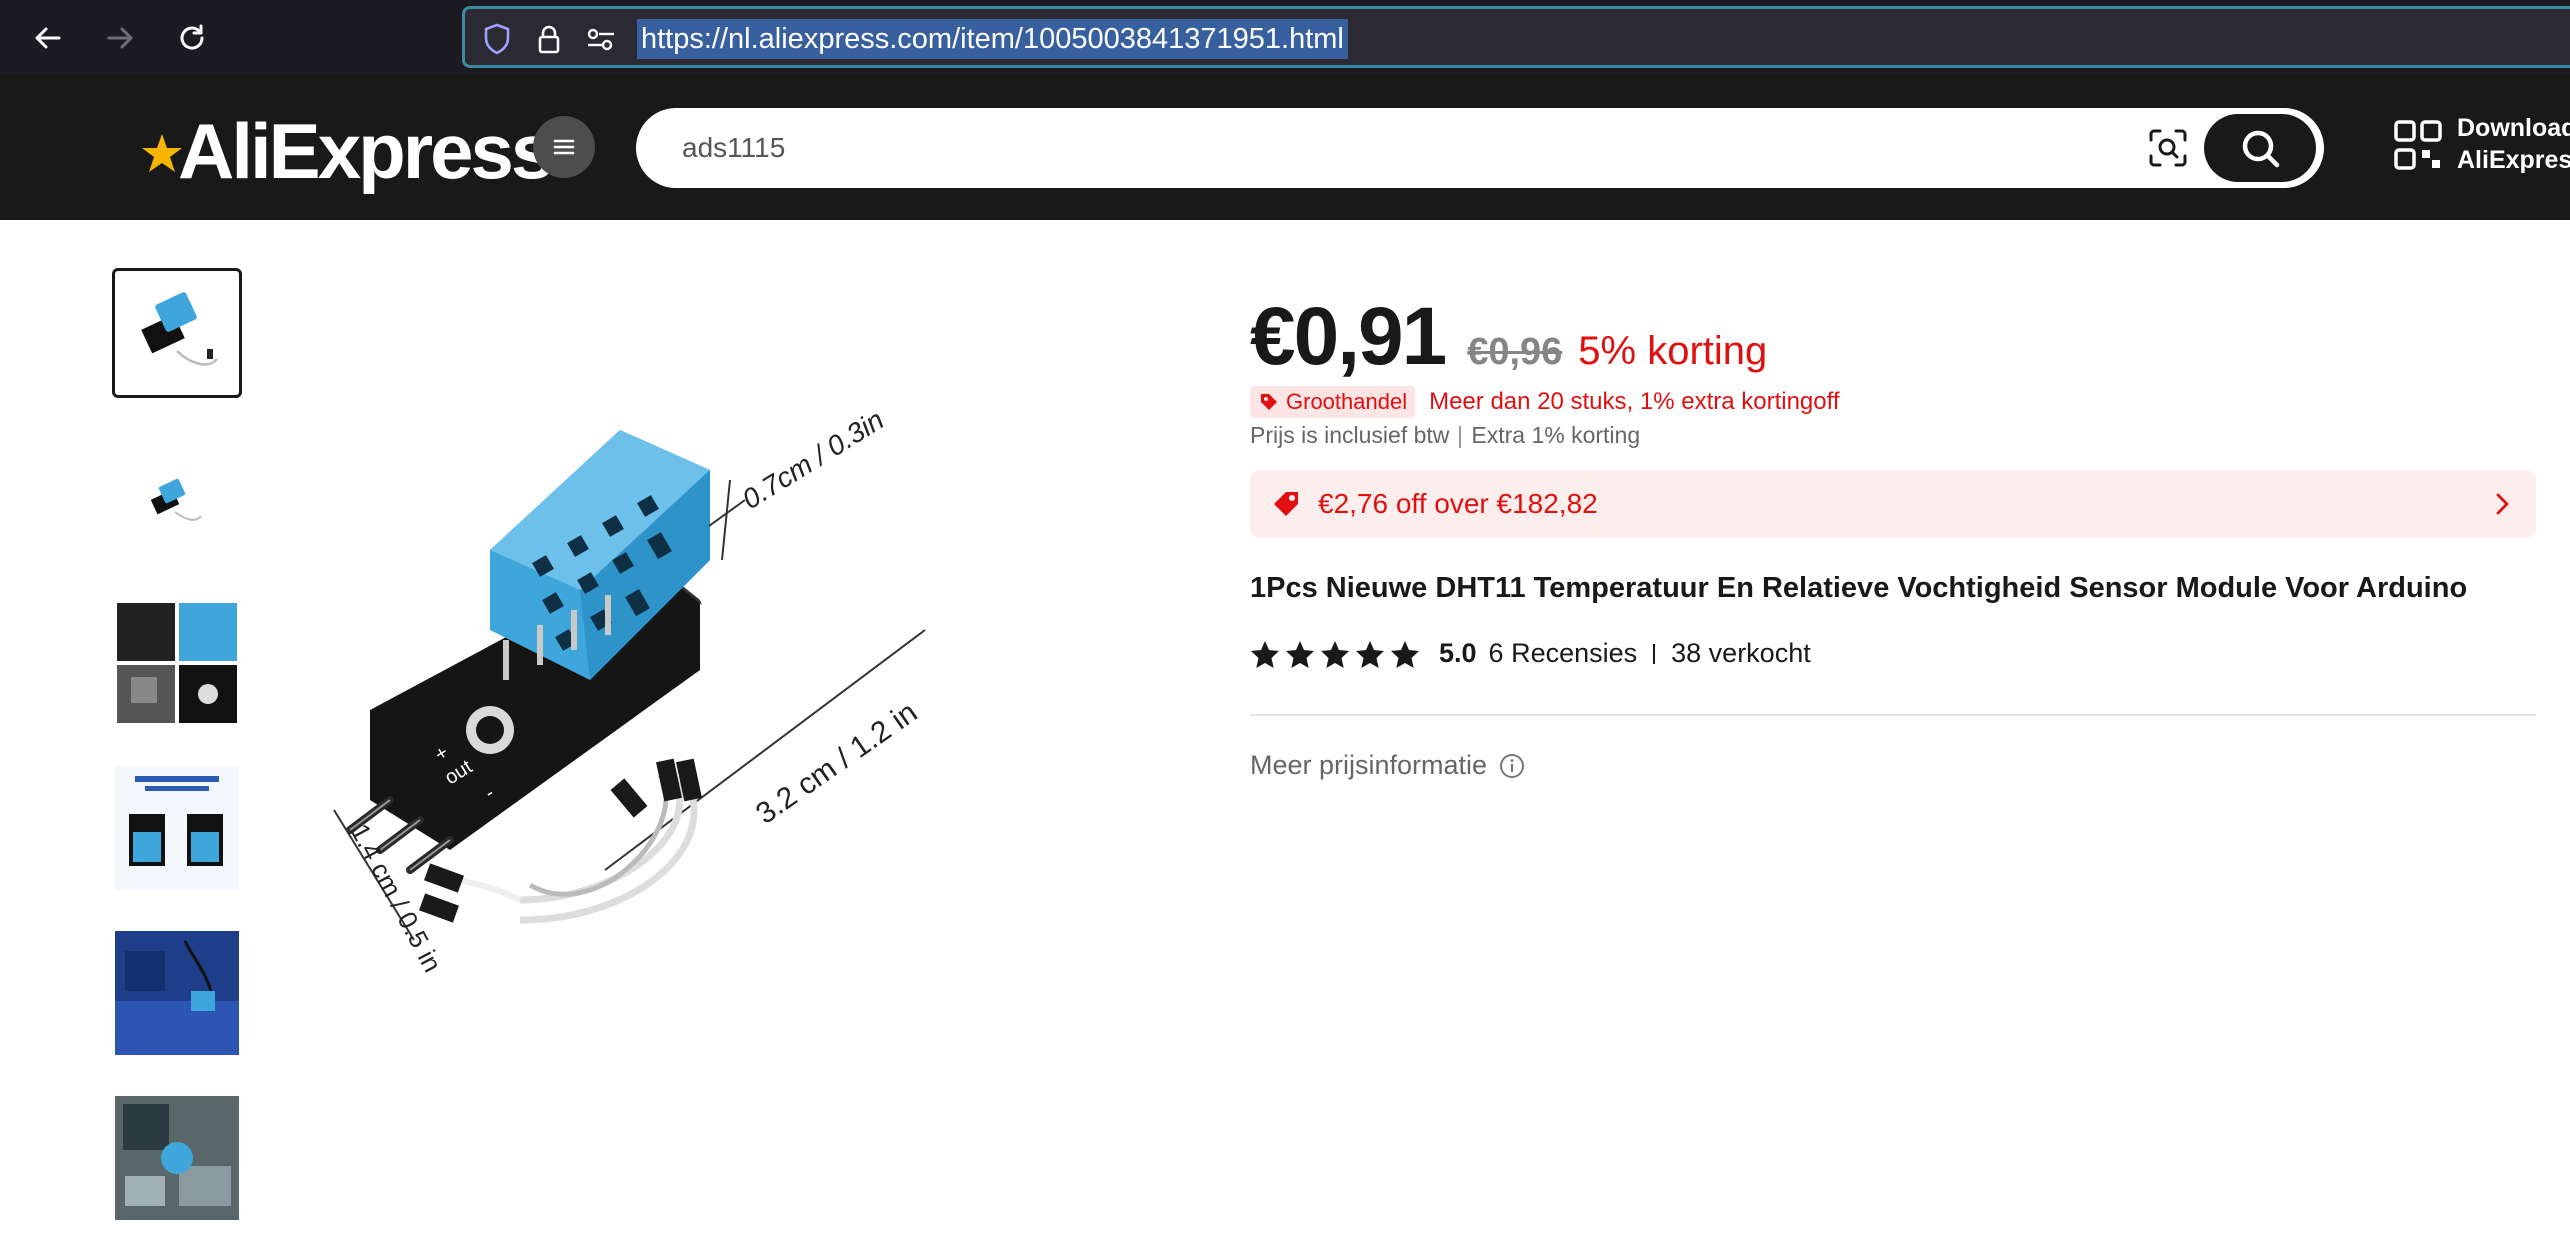 This screenshot has height=1244, width=2570. I want to click on wholesale-info: Meer dan 20 stuks, 1% extra kortingoff, so click(1634, 401).